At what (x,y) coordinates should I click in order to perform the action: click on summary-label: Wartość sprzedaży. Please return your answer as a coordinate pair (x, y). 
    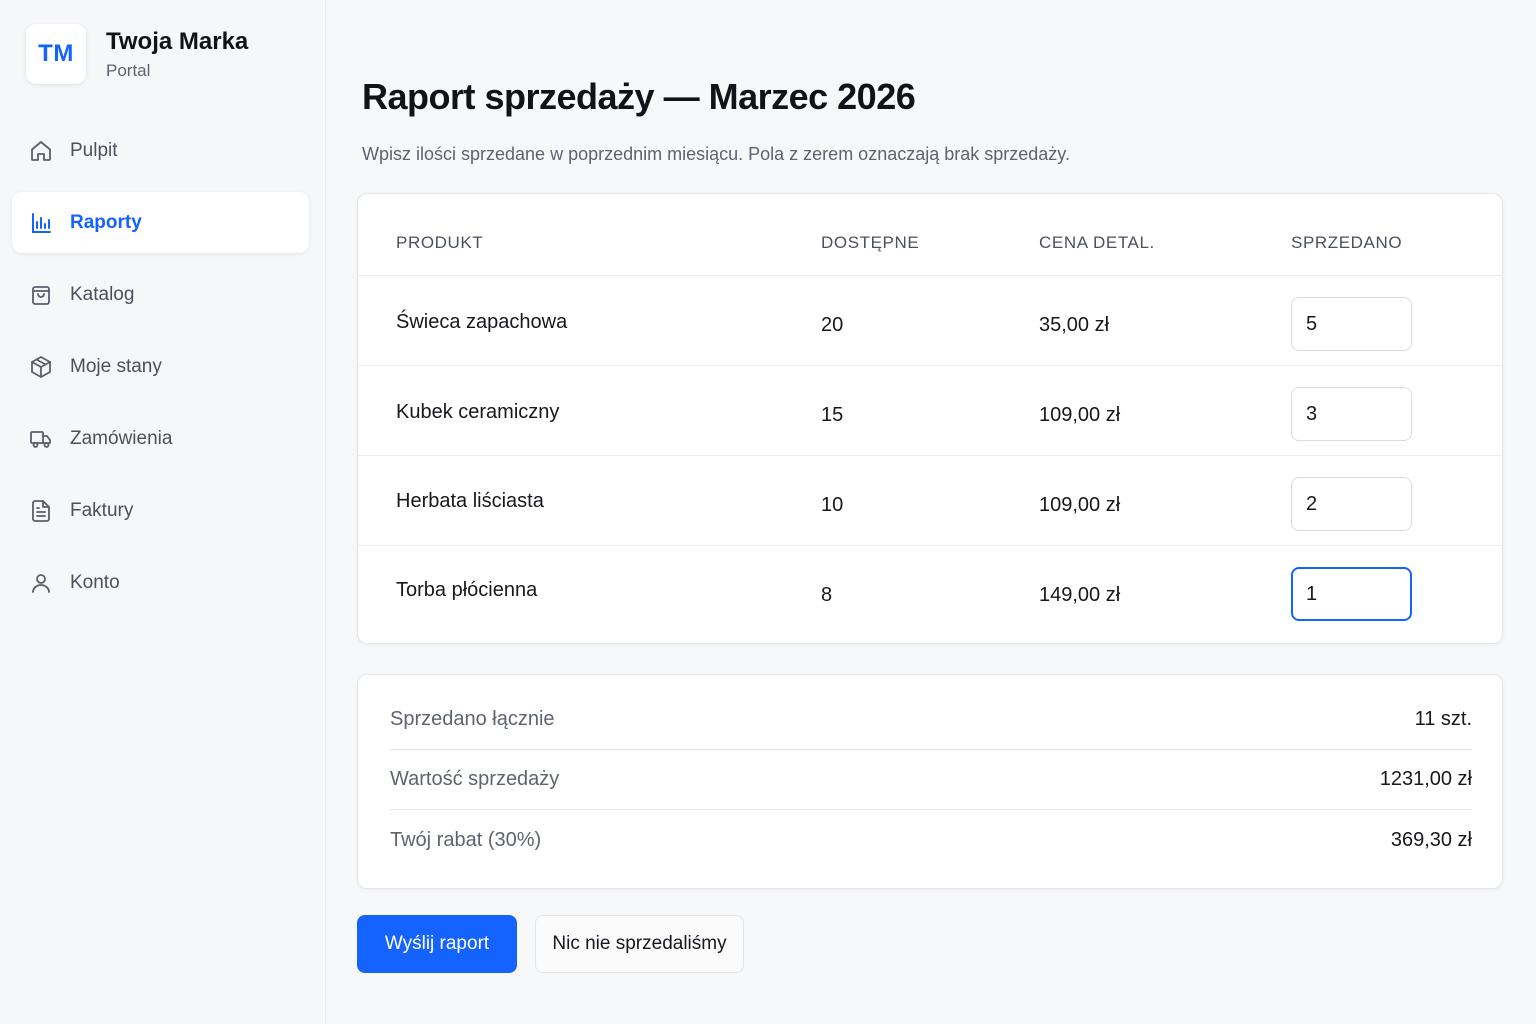
    Looking at the image, I should click on (475, 779).